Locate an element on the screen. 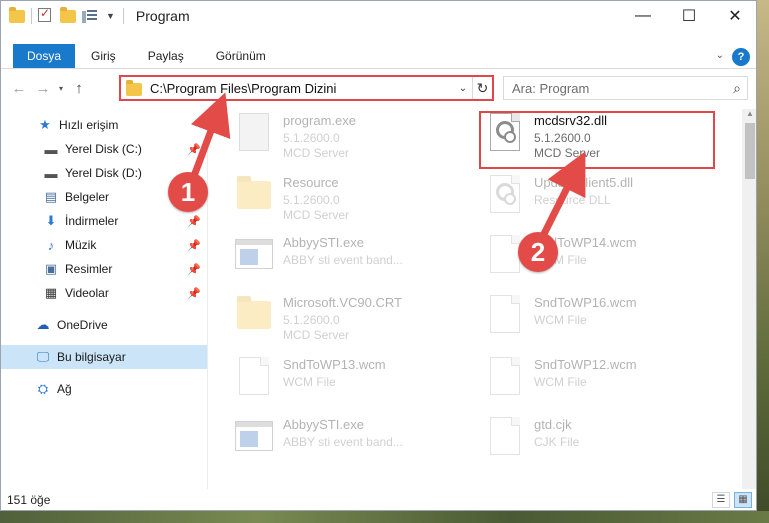  sidebar-item-label: Bu bilgisayar is located at coordinates (91, 357).